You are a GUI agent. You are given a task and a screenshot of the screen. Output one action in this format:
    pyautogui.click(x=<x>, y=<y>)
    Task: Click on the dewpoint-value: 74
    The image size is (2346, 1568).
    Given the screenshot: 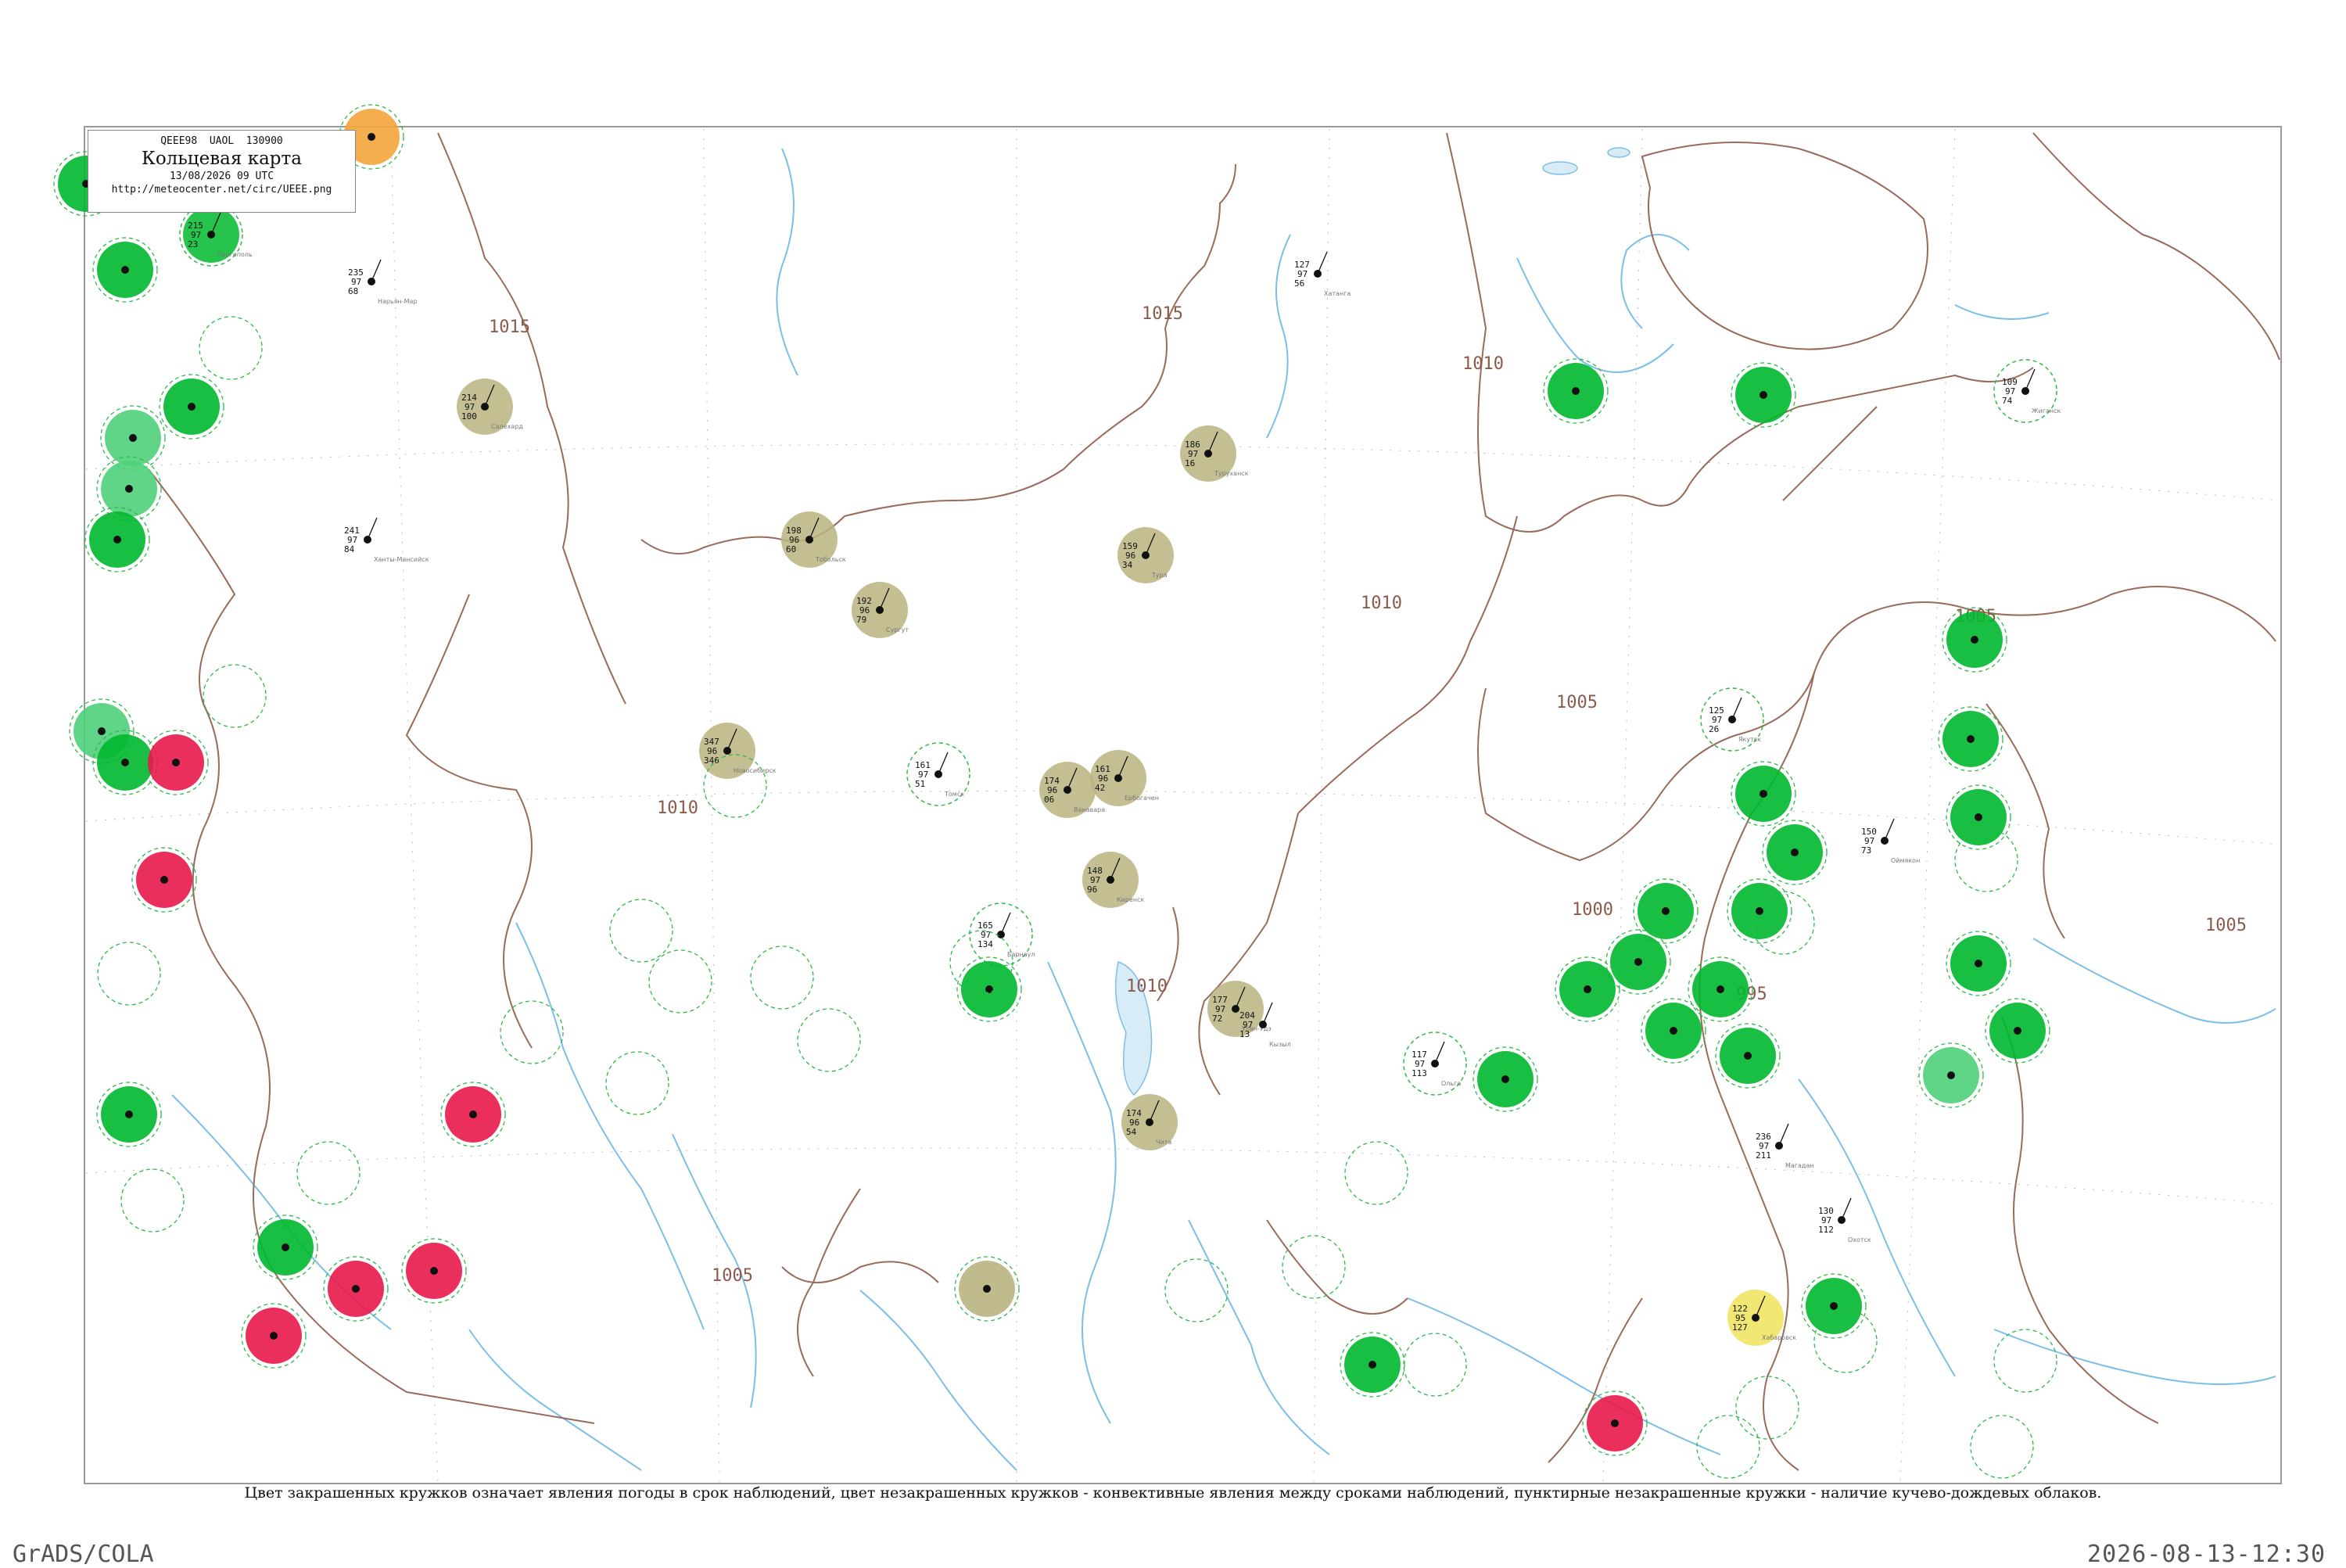 What is the action you would take?
    pyautogui.click(x=2007, y=401)
    